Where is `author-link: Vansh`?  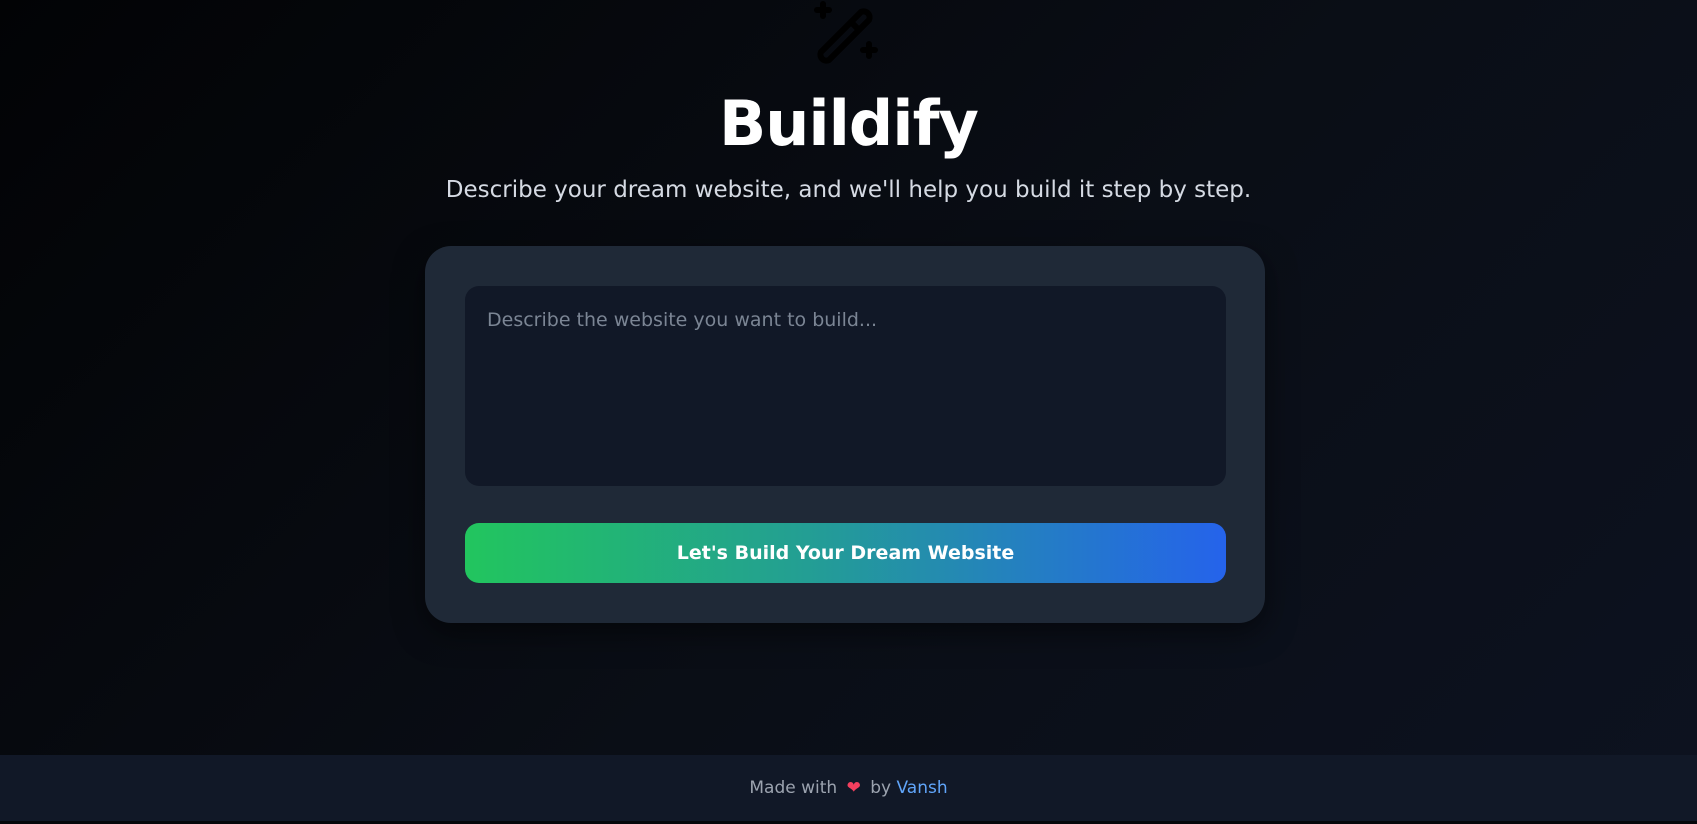 author-link: Vansh is located at coordinates (922, 788).